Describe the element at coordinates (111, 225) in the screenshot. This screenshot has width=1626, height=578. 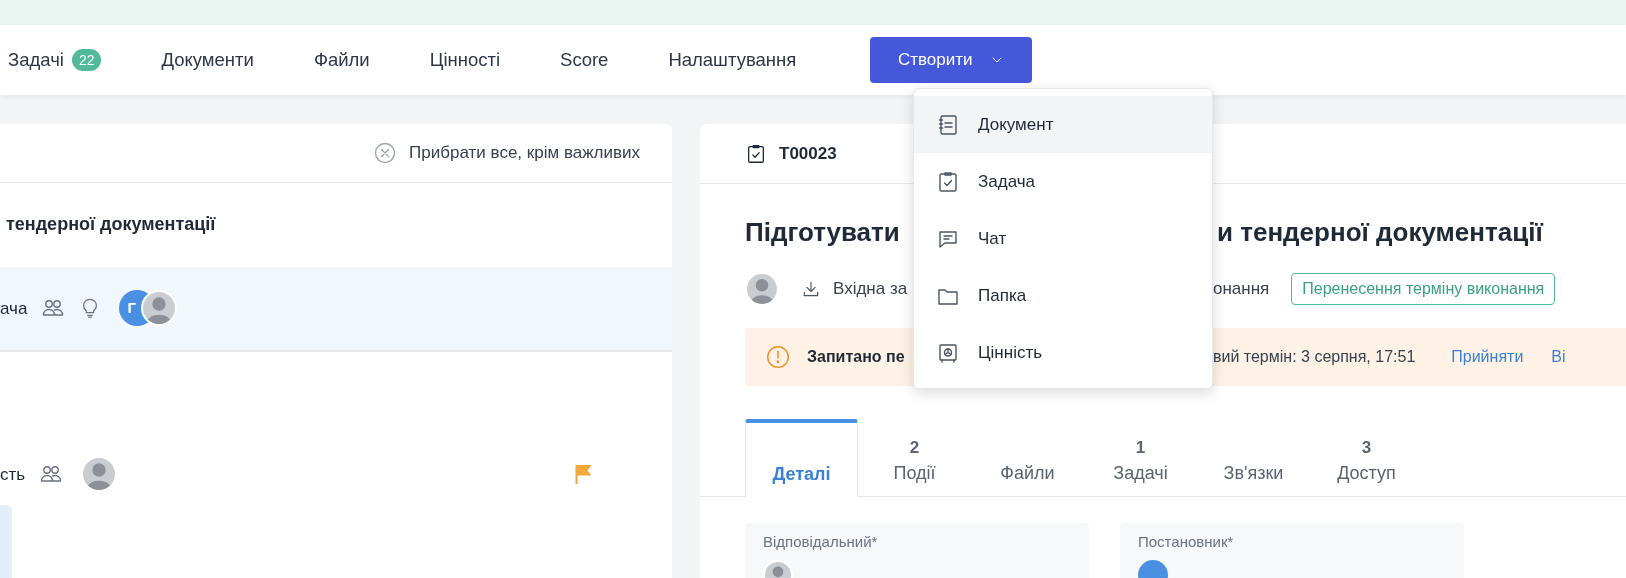
I see `task-title: тендерної документації` at that location.